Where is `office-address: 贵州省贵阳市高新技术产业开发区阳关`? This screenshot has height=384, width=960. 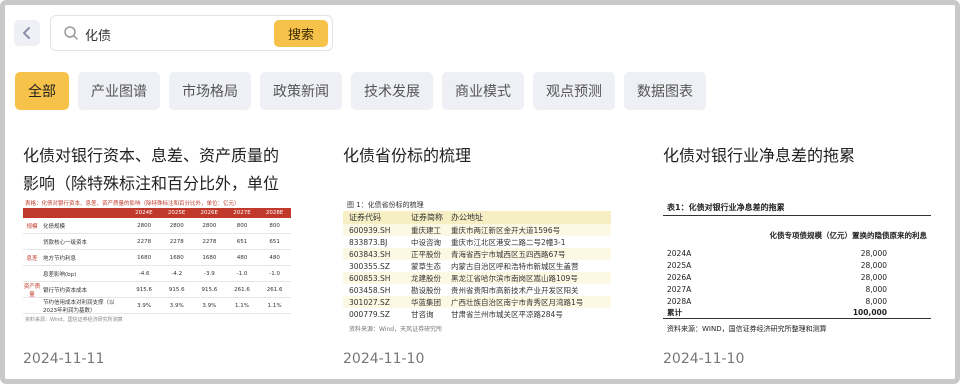 office-address: 贵州省贵阳市高新技术产业开发区阳关 is located at coordinates (515, 290).